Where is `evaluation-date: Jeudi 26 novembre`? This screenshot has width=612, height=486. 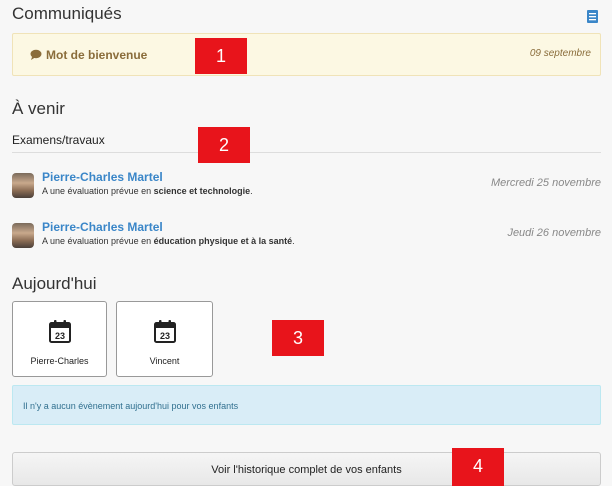
evaluation-date: Jeudi 26 novembre is located at coordinates (554, 233).